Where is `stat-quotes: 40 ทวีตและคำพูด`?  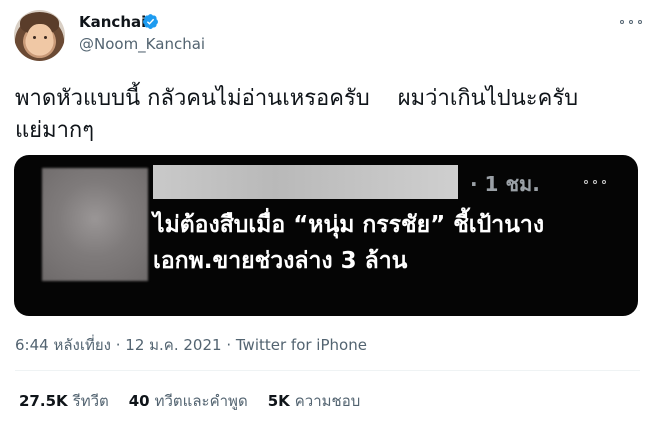
stat-quotes: 40 ทวีตและคำพูด is located at coordinates (188, 401).